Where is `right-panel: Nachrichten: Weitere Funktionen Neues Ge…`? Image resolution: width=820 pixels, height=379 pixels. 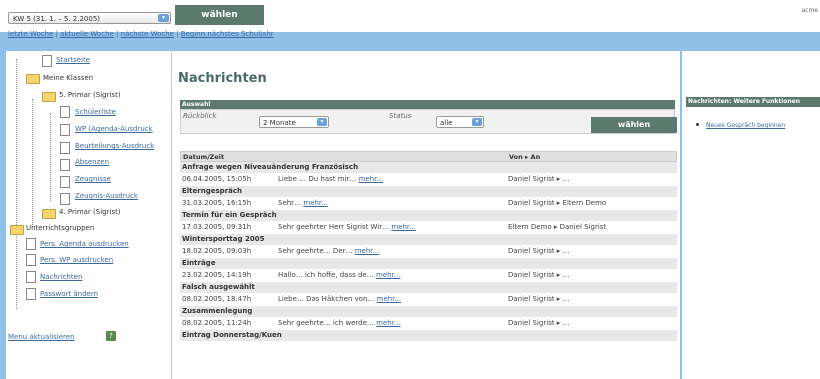
right-panel: Nachrichten: Weitere Funktionen Neues Ge… is located at coordinates (751, 215).